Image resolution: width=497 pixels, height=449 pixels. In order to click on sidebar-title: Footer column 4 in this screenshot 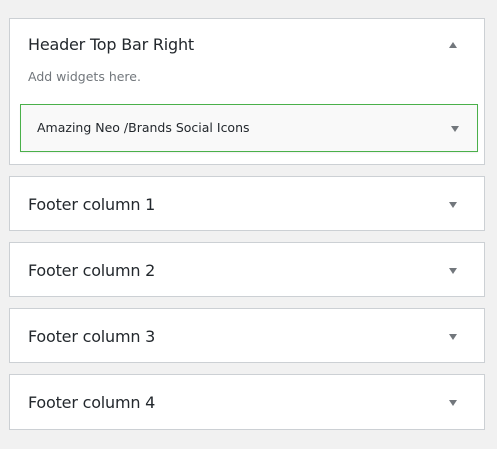, I will do `click(91, 402)`.